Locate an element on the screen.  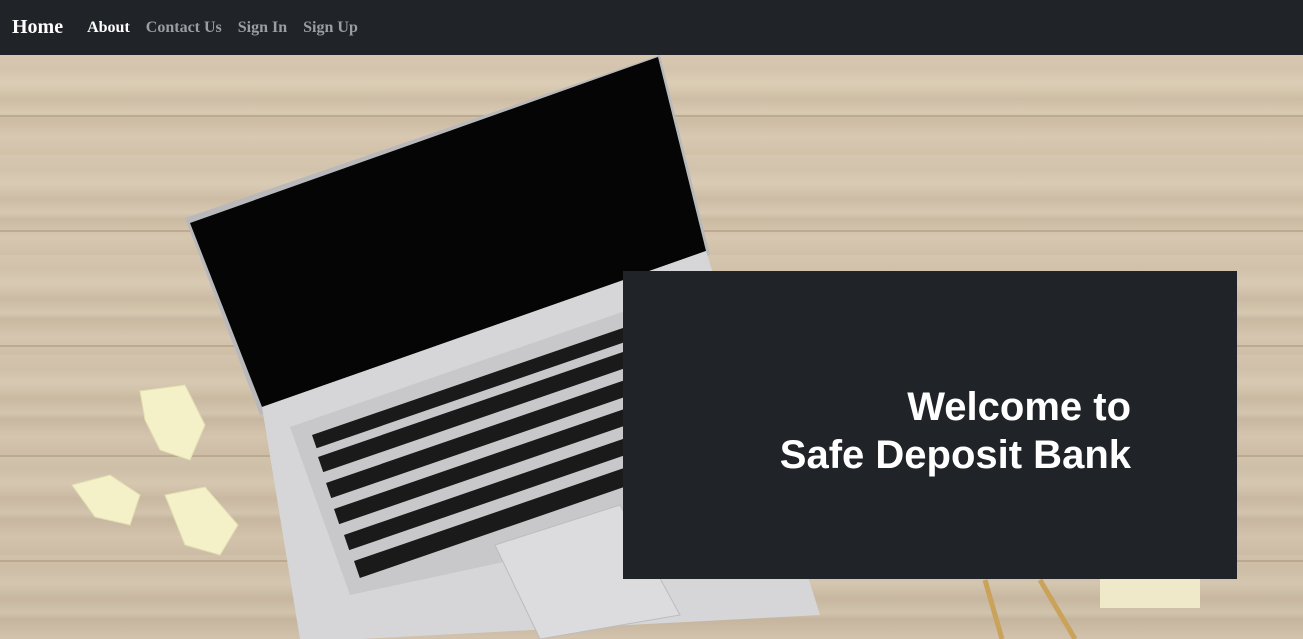
nav-link-sign-in: Sign In is located at coordinates (262, 28).